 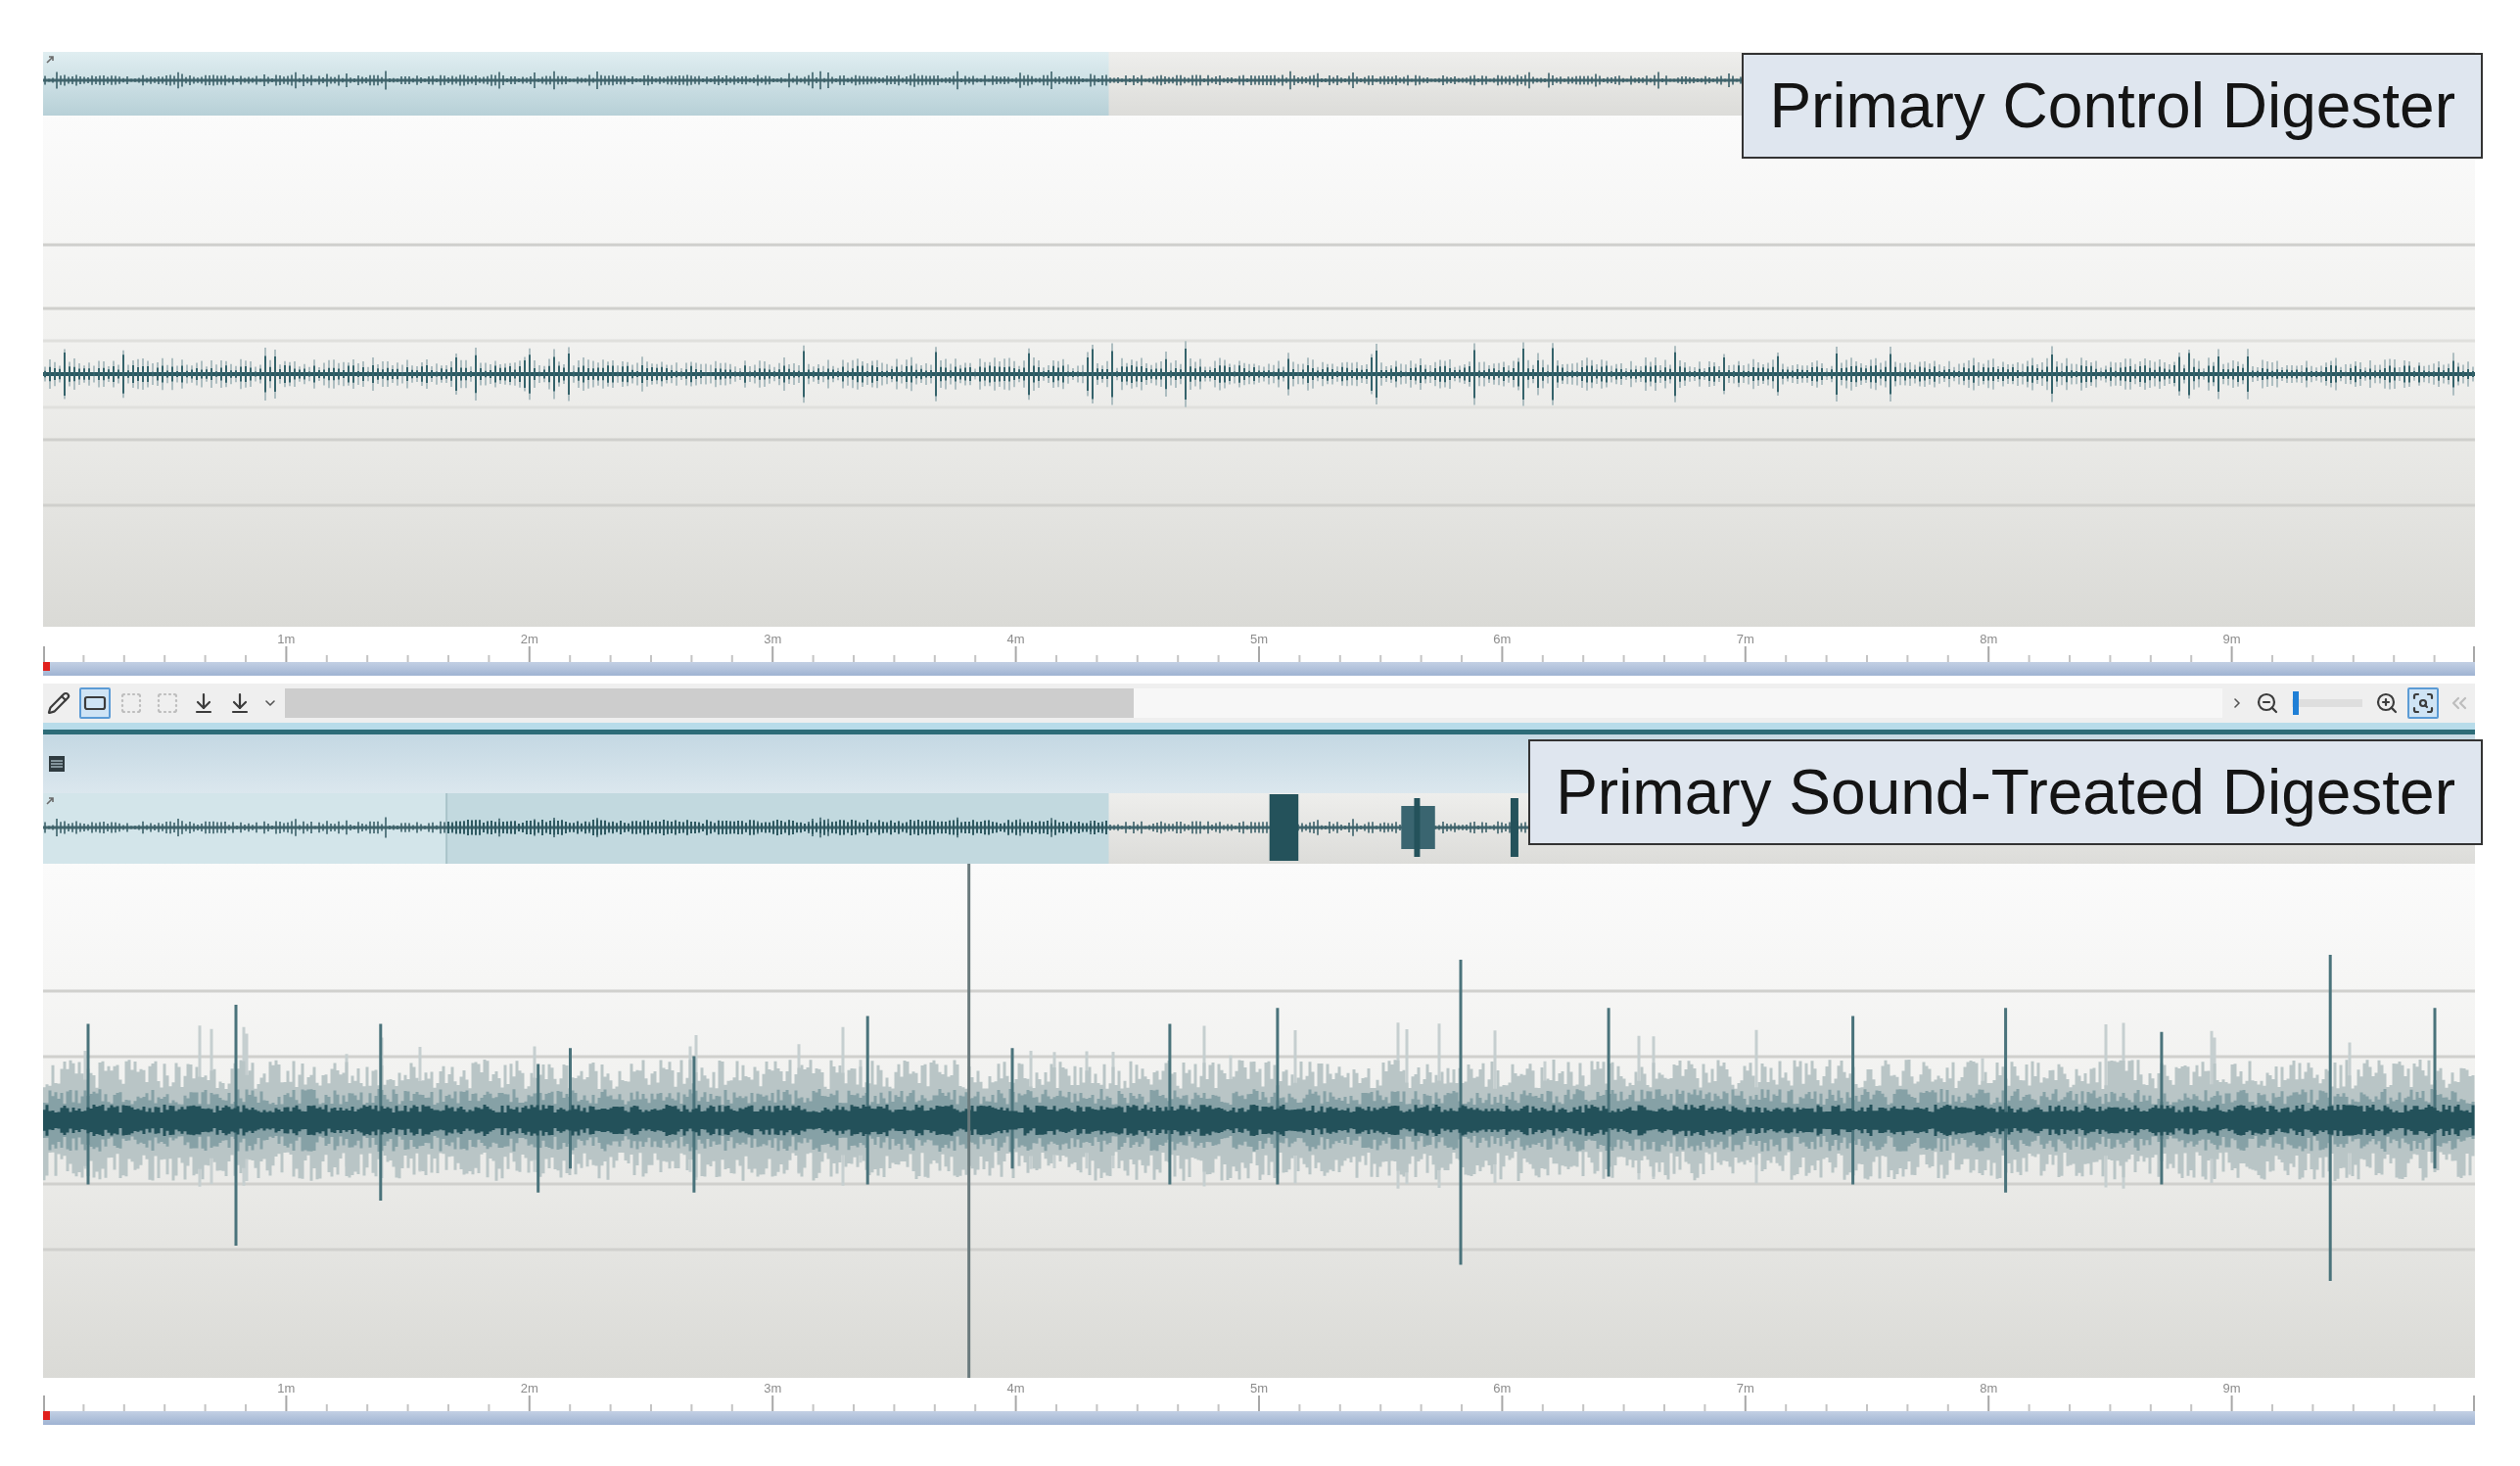 What do you see at coordinates (2112, 106) in the screenshot?
I see `track-caption: Primary Control Digester` at bounding box center [2112, 106].